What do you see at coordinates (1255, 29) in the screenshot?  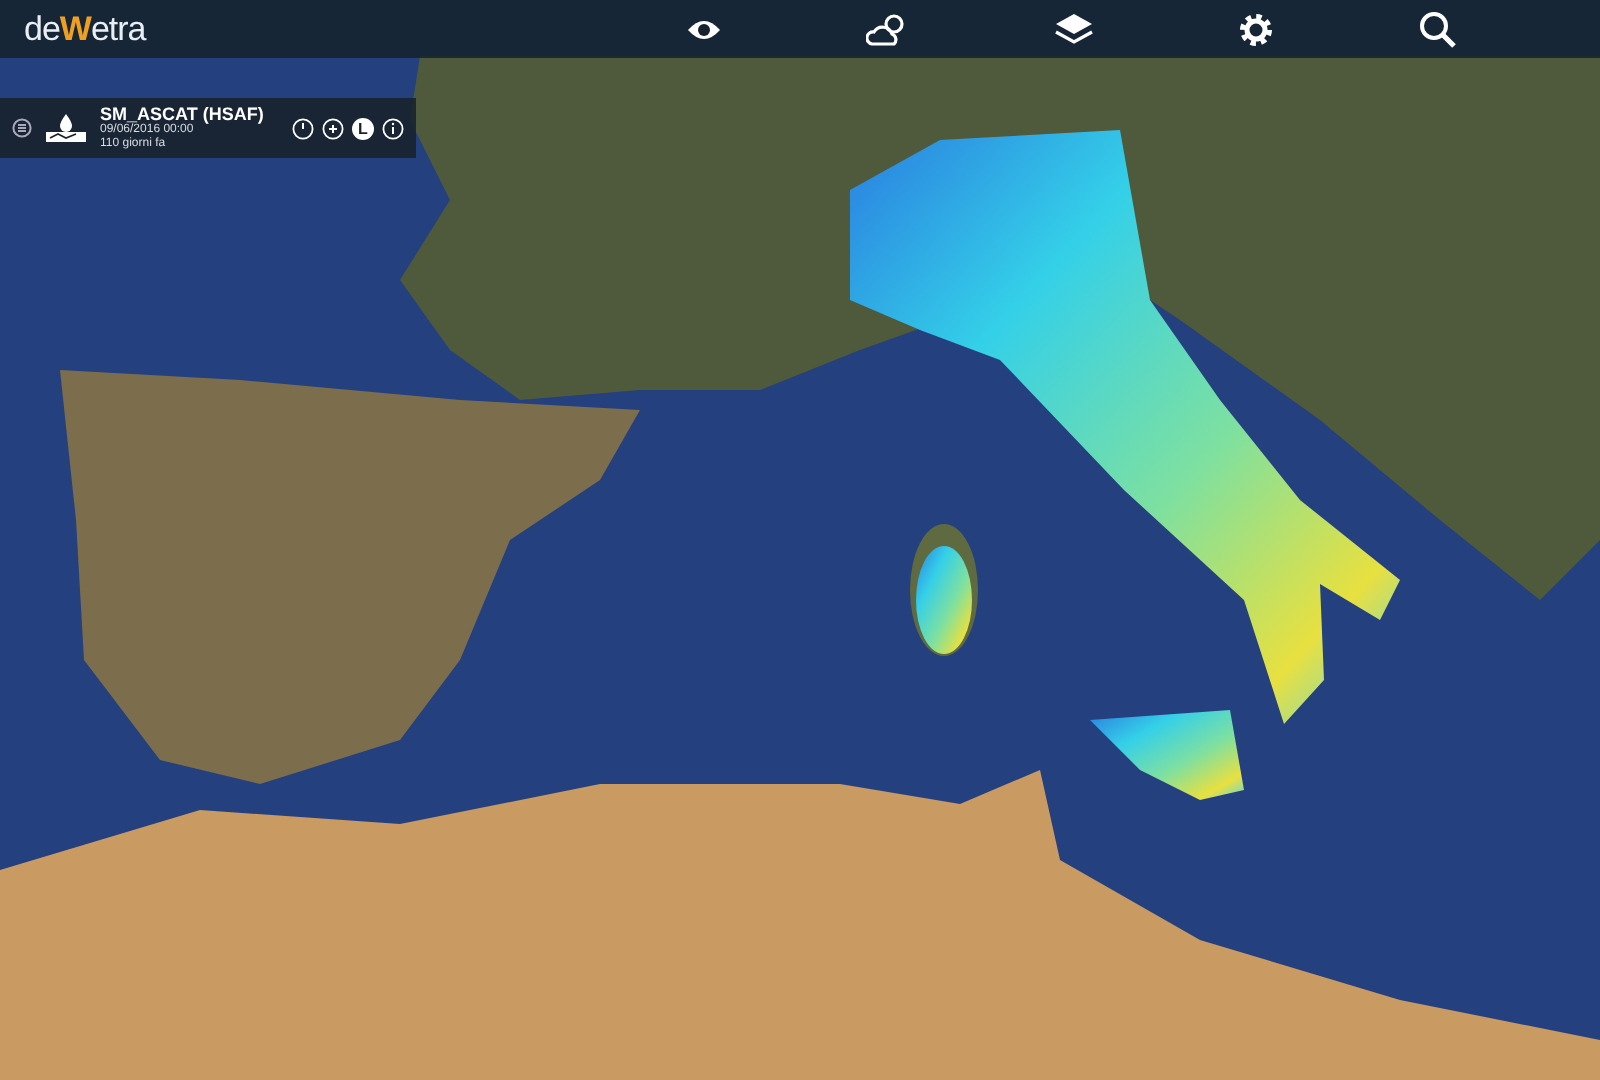 I see `settings-icon` at bounding box center [1255, 29].